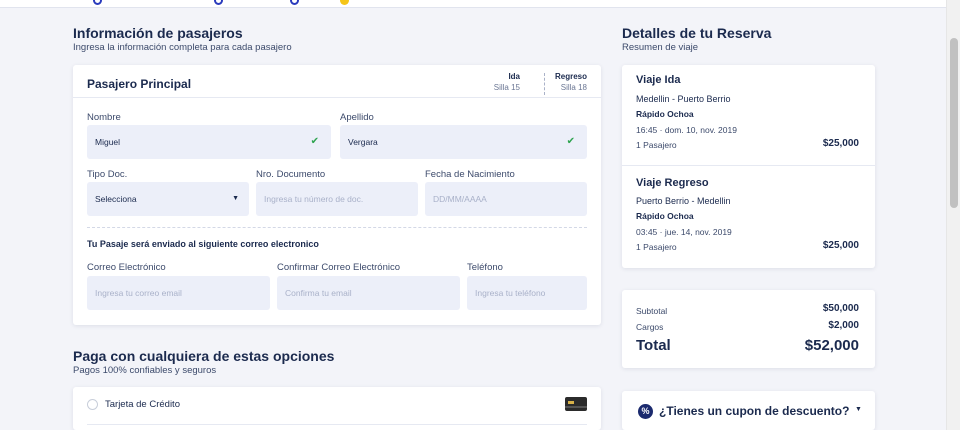  What do you see at coordinates (571, 82) in the screenshot?
I see `seat-regreso: Regreso Silla 18` at bounding box center [571, 82].